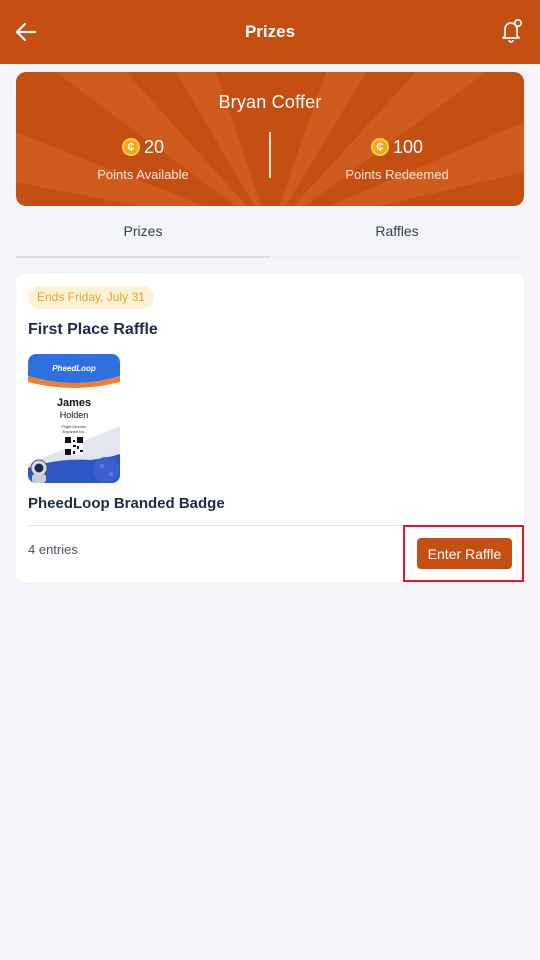 The width and height of the screenshot is (540, 960). What do you see at coordinates (143, 174) in the screenshot?
I see `points-available-label: Points Available` at bounding box center [143, 174].